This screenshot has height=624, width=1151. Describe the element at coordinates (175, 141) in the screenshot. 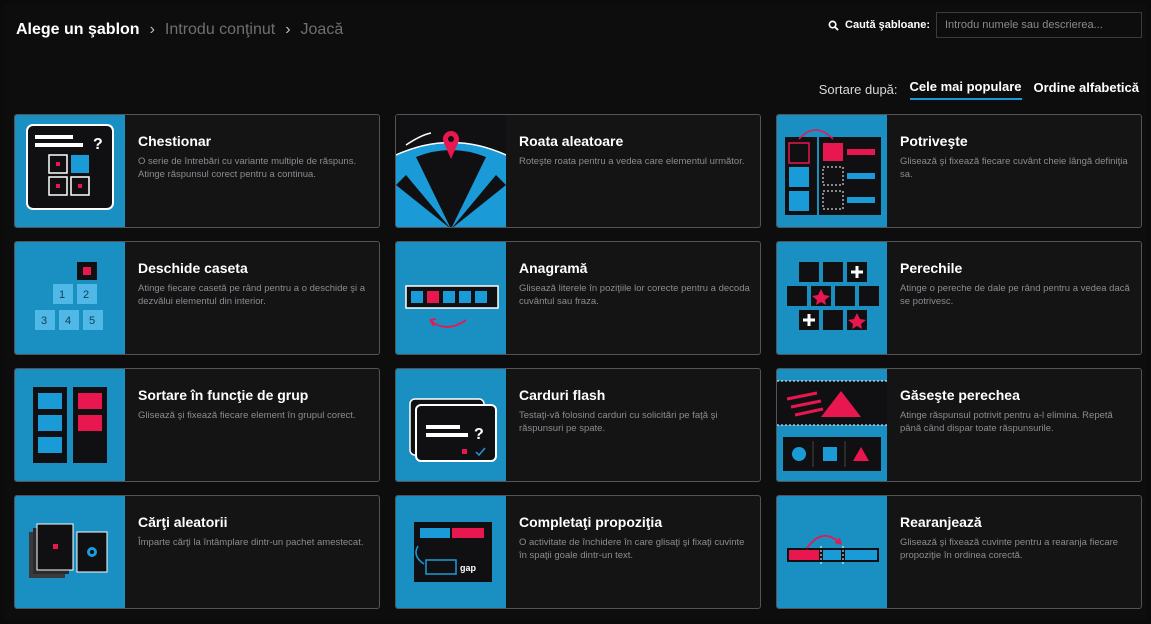

I see `template-title: Chestionar` at that location.